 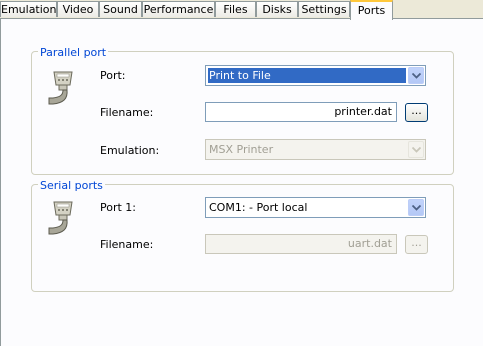 I want to click on parallel-port-select: Print to File, so click(x=315, y=75).